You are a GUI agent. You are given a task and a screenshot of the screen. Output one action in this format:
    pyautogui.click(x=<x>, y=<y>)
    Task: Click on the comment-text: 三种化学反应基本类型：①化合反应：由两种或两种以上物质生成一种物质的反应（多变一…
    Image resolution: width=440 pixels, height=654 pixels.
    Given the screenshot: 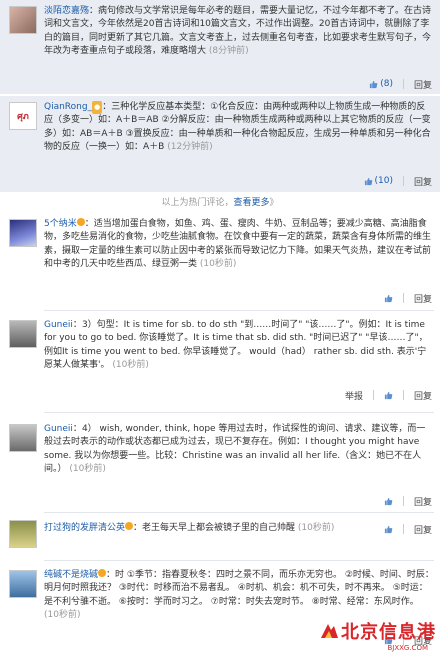 What is the action you would take?
    pyautogui.click(x=237, y=127)
    